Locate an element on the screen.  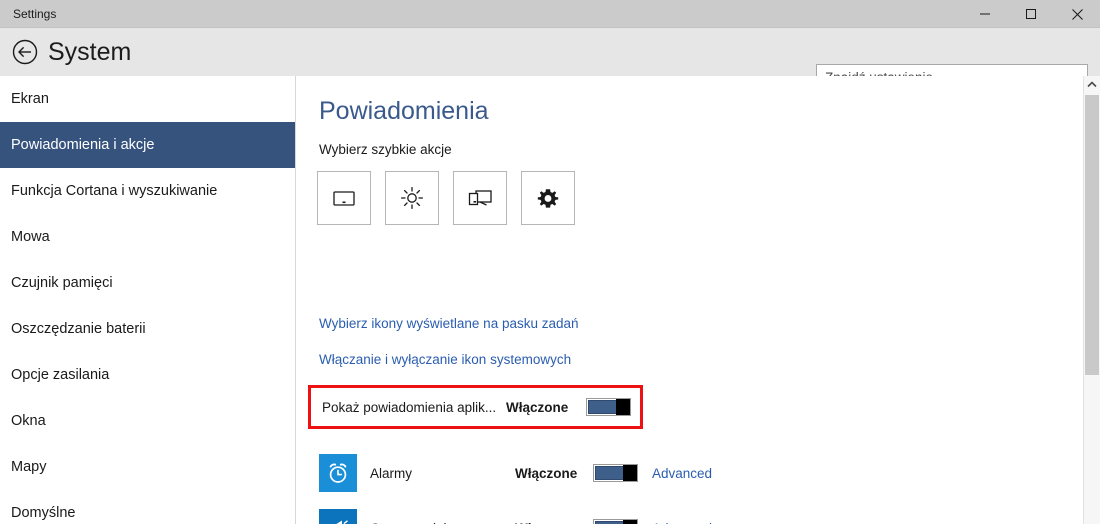
sidebar-item-okna: Okna is located at coordinates (147, 421).